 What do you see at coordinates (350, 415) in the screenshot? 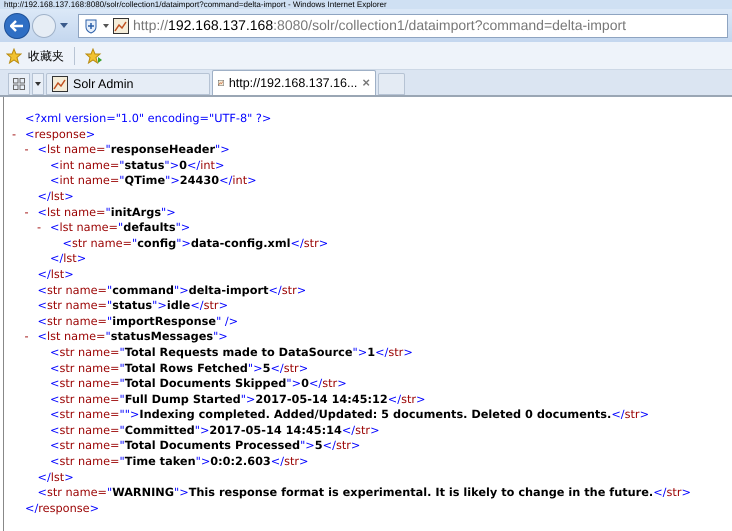
I see `xml-line: <str name="">Indexing completed. Added/Updated: 5 documents. Deleted 0 documents.</str>` at bounding box center [350, 415].